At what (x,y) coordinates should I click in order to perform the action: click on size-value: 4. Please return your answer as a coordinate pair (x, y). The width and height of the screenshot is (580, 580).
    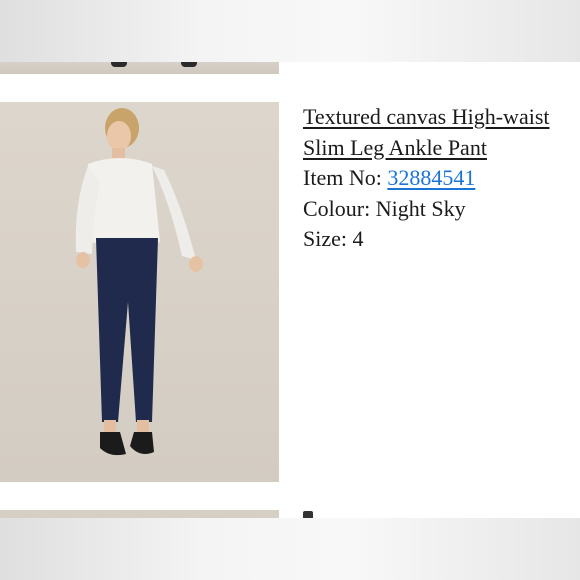
    Looking at the image, I should click on (358, 238).